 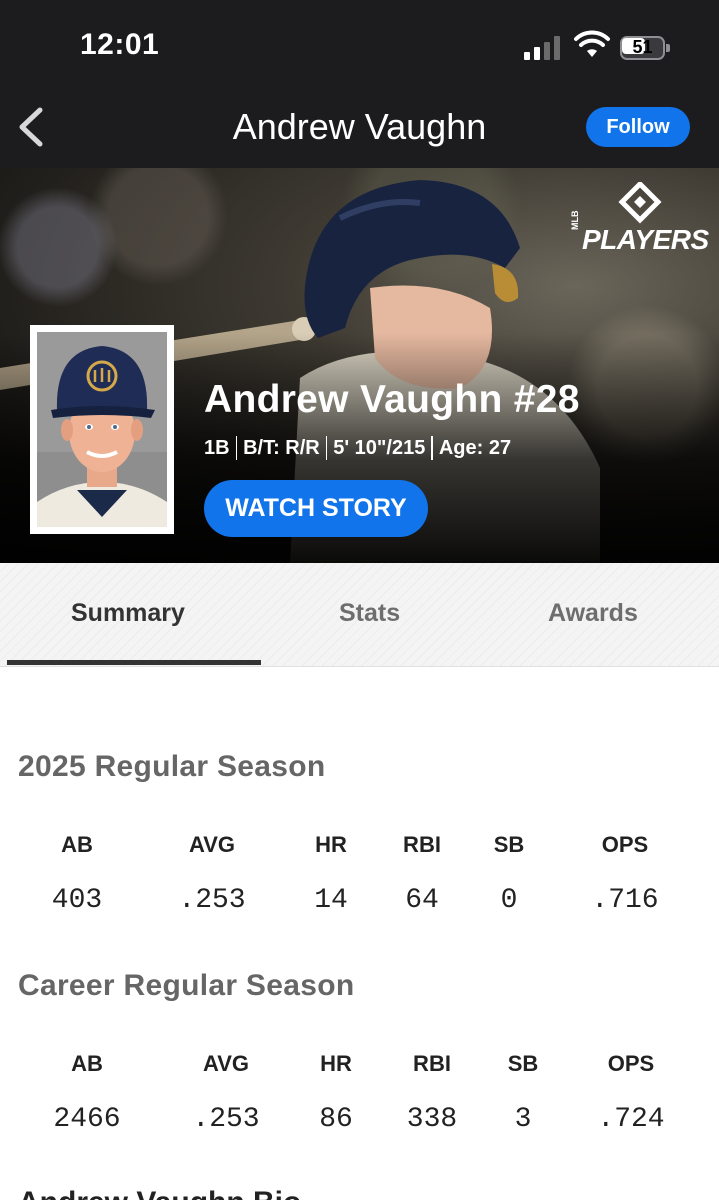 What do you see at coordinates (625, 900) in the screenshot?
I see `stat-value: .716` at bounding box center [625, 900].